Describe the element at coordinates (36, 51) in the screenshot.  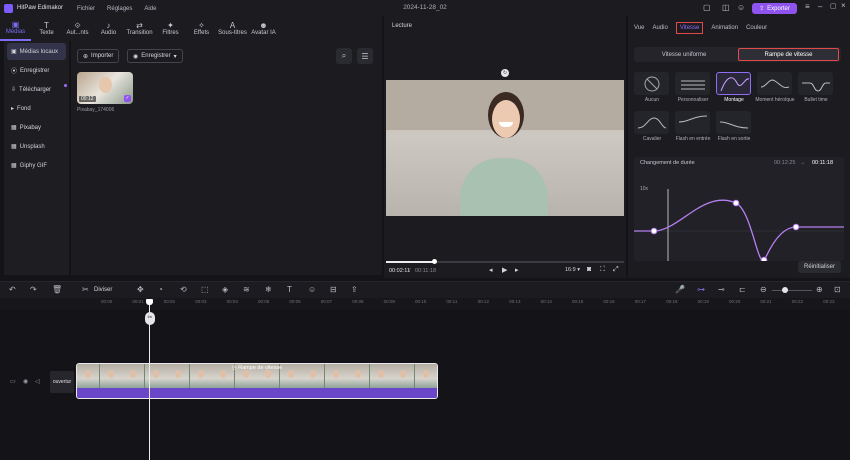
I see `sidebar-item: ▣ Médias locaux` at that location.